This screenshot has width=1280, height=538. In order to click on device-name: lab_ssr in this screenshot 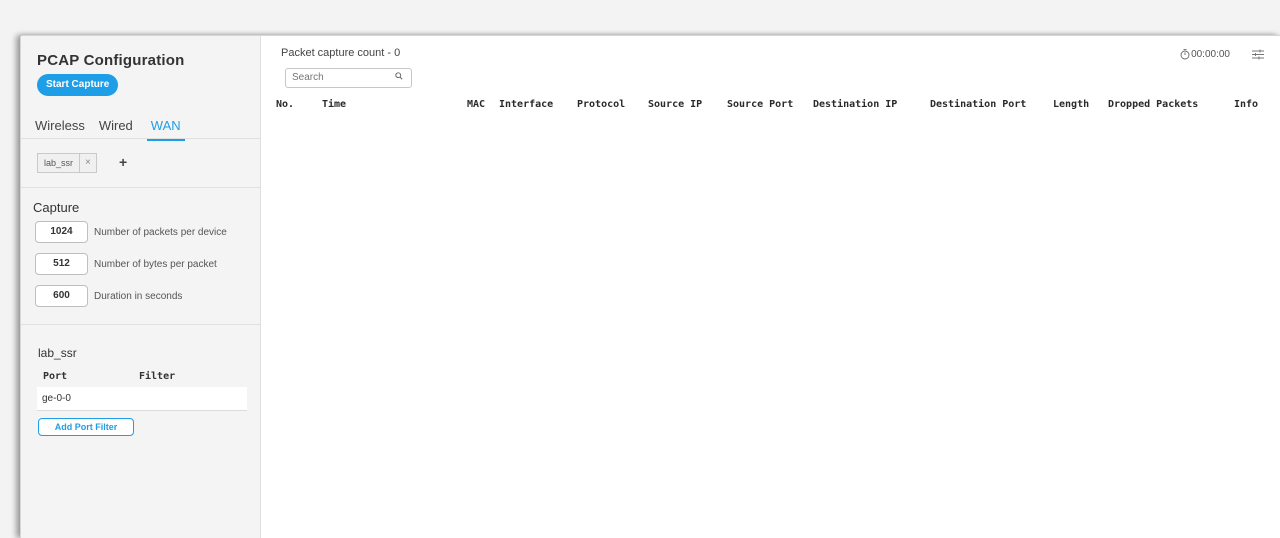, I will do `click(57, 353)`.